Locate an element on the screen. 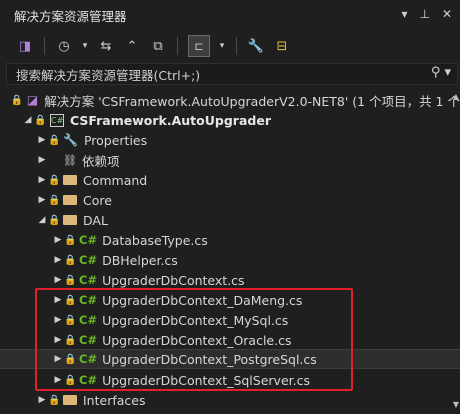  tree-item-project: ◢ 🔒 C# CSFramework.AutoUpgrader is located at coordinates (230, 120).